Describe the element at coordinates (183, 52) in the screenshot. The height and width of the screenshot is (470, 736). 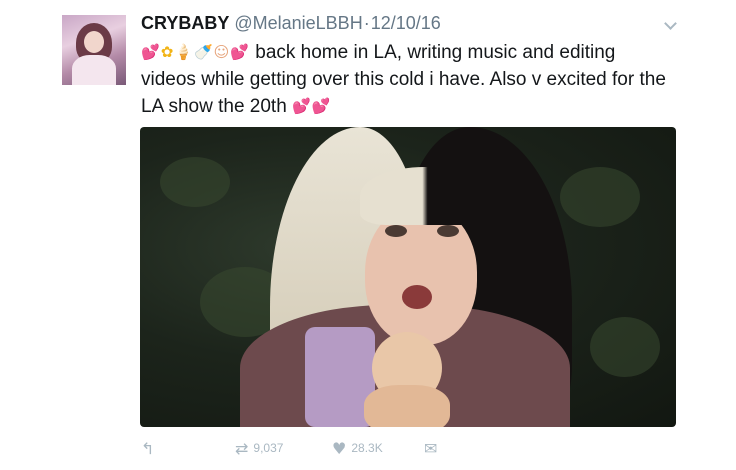
I see `ice-cream-icon: 🍦` at that location.